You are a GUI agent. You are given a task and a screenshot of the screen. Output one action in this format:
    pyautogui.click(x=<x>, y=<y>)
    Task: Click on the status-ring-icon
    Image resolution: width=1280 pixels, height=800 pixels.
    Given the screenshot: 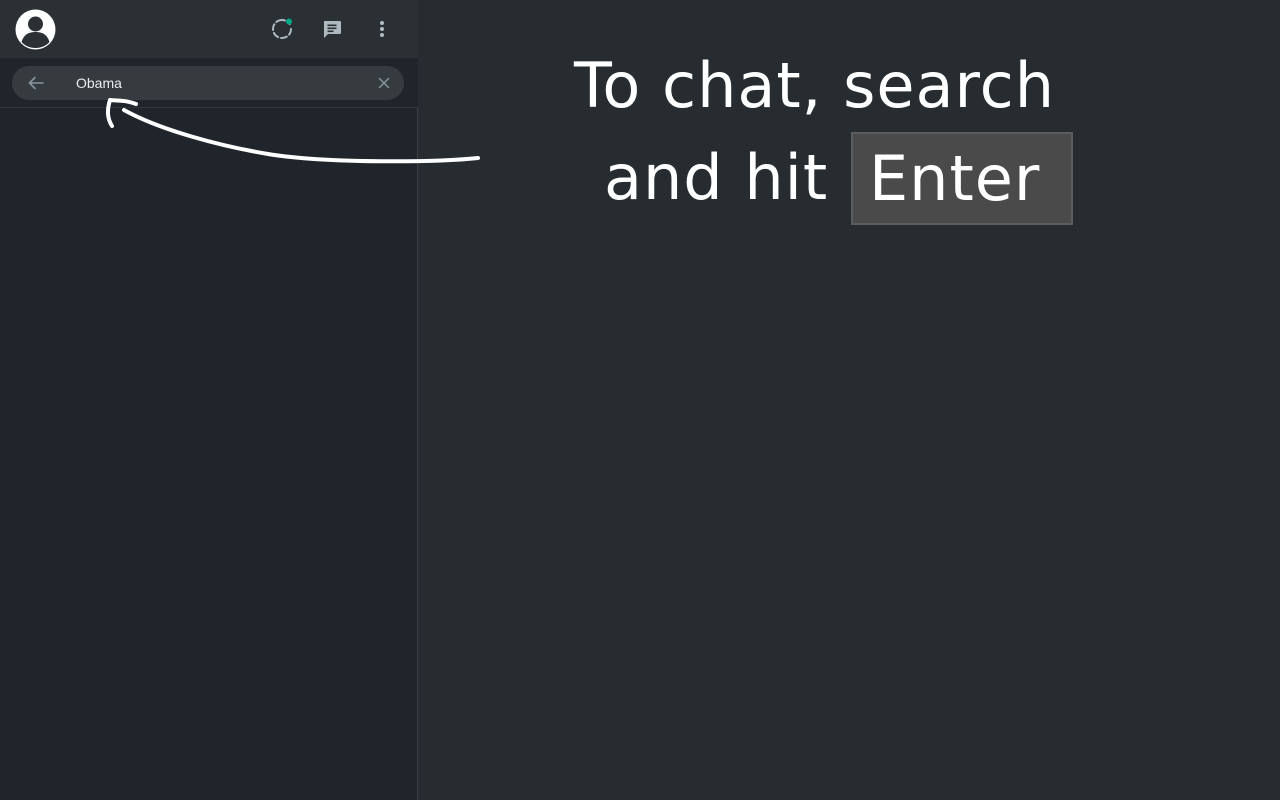 What is the action you would take?
    pyautogui.click(x=282, y=29)
    